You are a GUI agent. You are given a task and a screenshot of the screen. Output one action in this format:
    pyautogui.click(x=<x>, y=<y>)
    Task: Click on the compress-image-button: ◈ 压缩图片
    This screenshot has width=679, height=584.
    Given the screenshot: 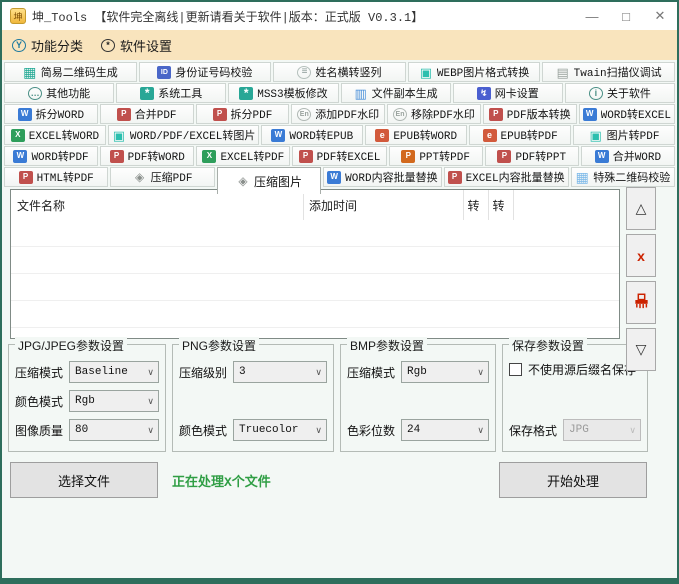 What is the action you would take?
    pyautogui.click(x=269, y=180)
    